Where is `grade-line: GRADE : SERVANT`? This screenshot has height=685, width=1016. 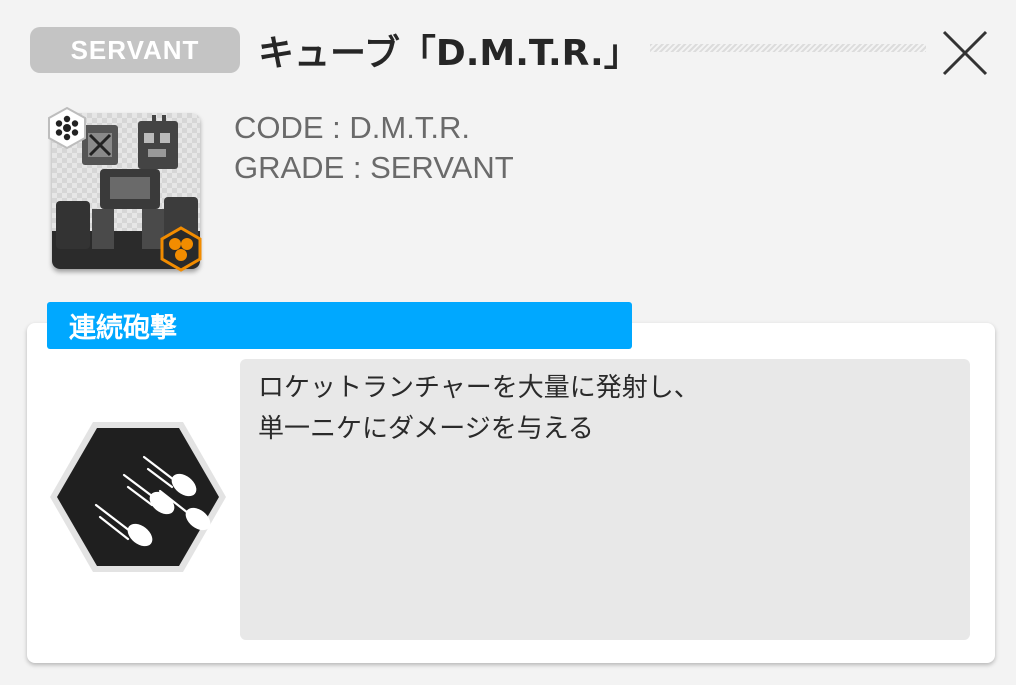 grade-line: GRADE : SERVANT is located at coordinates (374, 167).